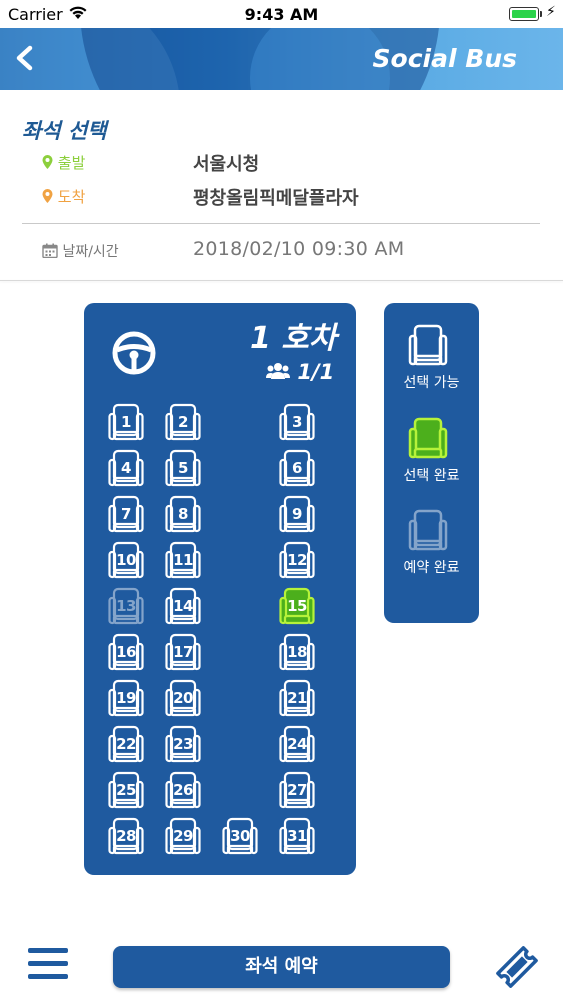 Image resolution: width=563 pixels, height=1000 pixels. I want to click on seat-12: 12, so click(297, 560).